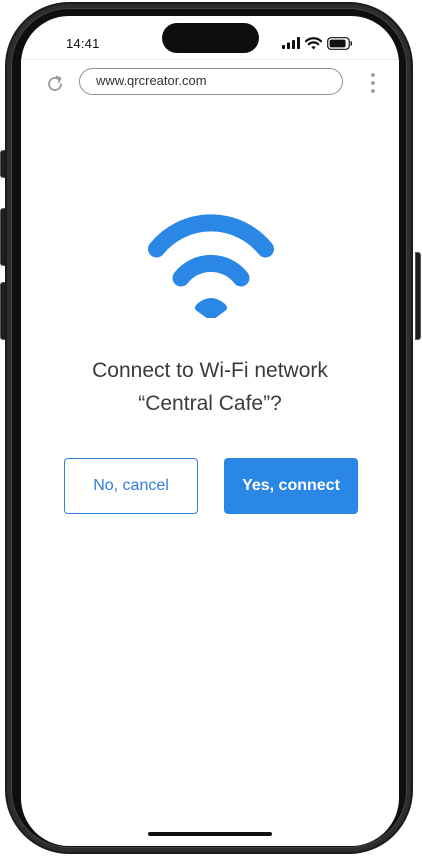 The width and height of the screenshot is (422, 860). I want to click on home-indicator, so click(210, 834).